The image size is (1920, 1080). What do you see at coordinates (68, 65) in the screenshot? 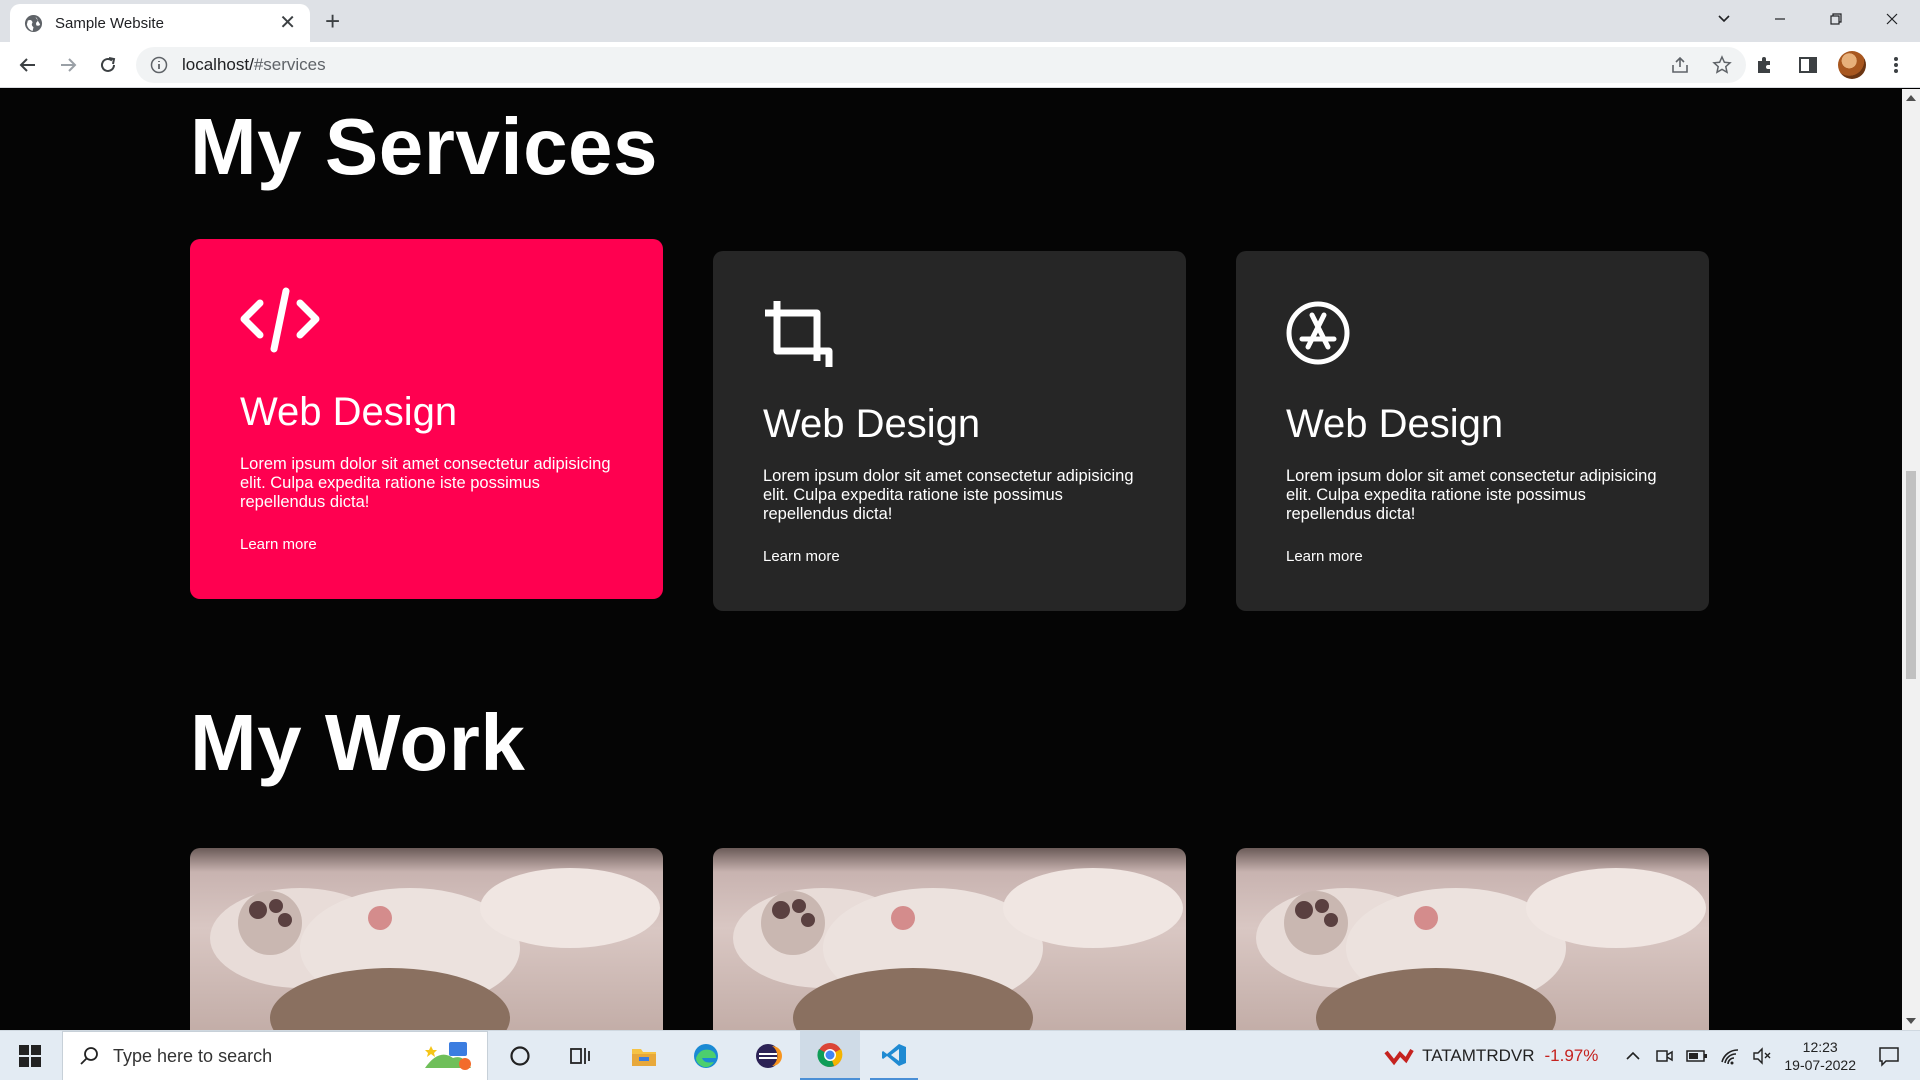
I see `forward-icon` at bounding box center [68, 65].